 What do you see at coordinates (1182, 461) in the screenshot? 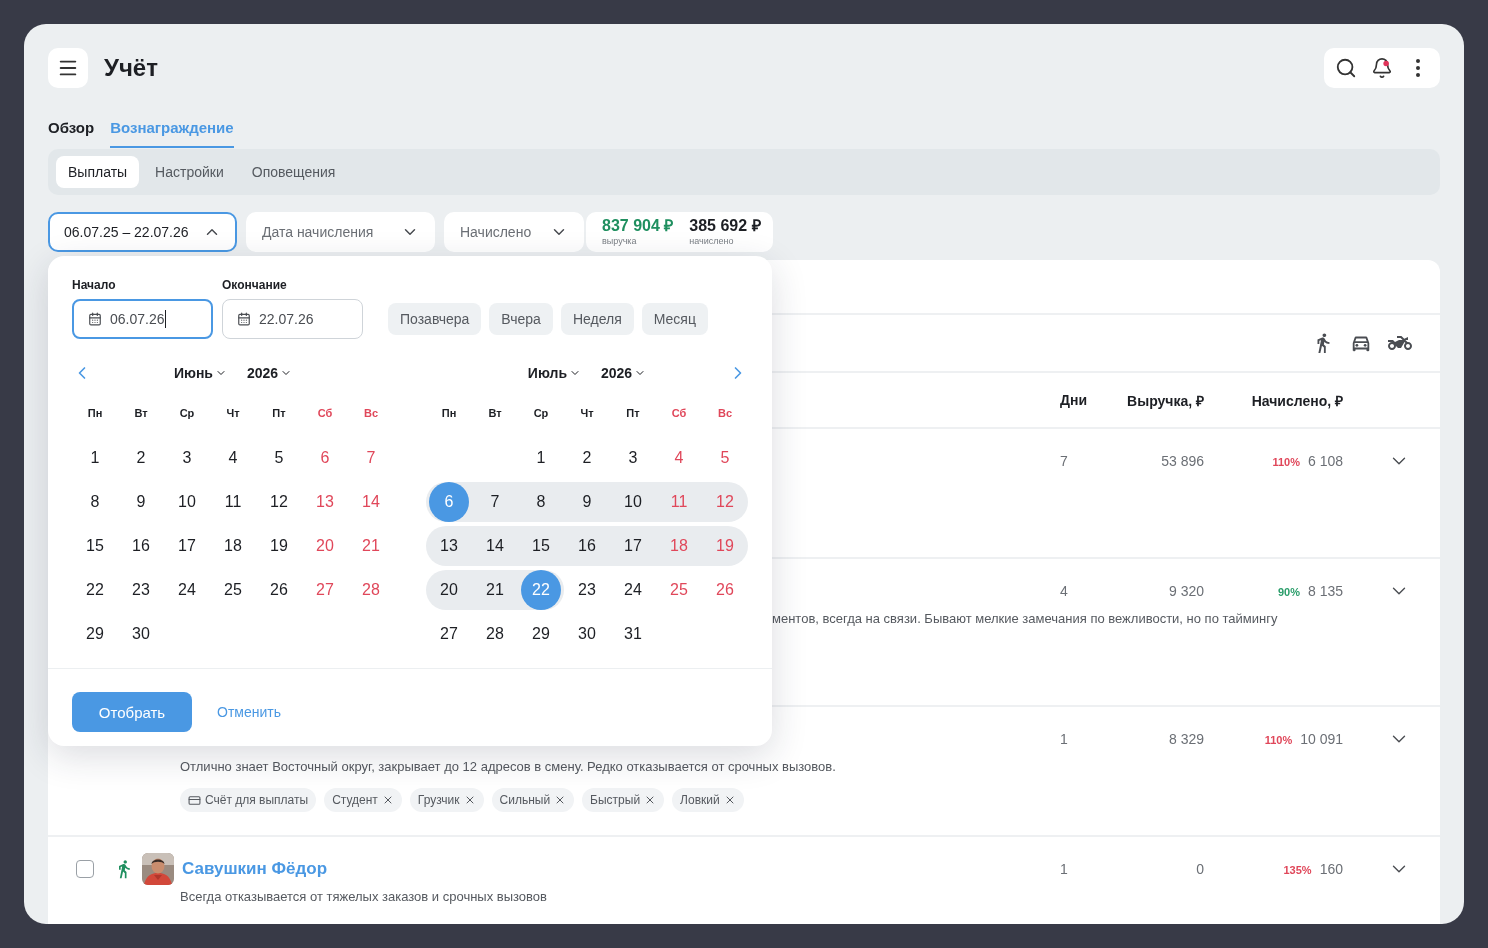
I see `table-cell: 53 896` at bounding box center [1182, 461].